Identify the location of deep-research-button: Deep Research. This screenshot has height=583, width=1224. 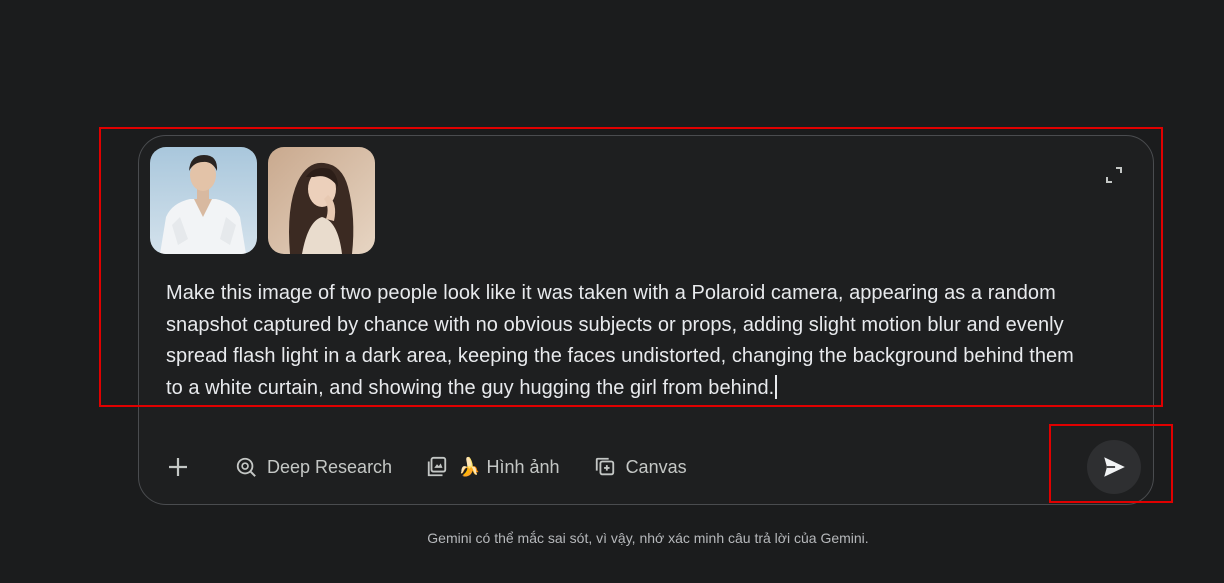
(313, 467).